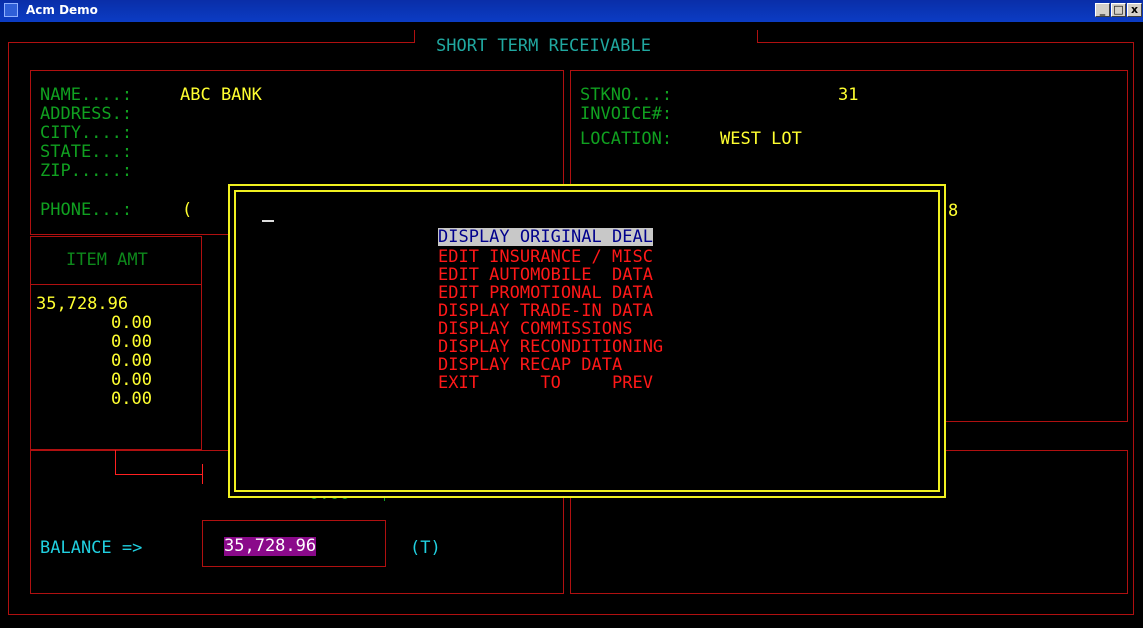 The height and width of the screenshot is (628, 1143). I want to click on outer-border-right, so click(1133, 328).